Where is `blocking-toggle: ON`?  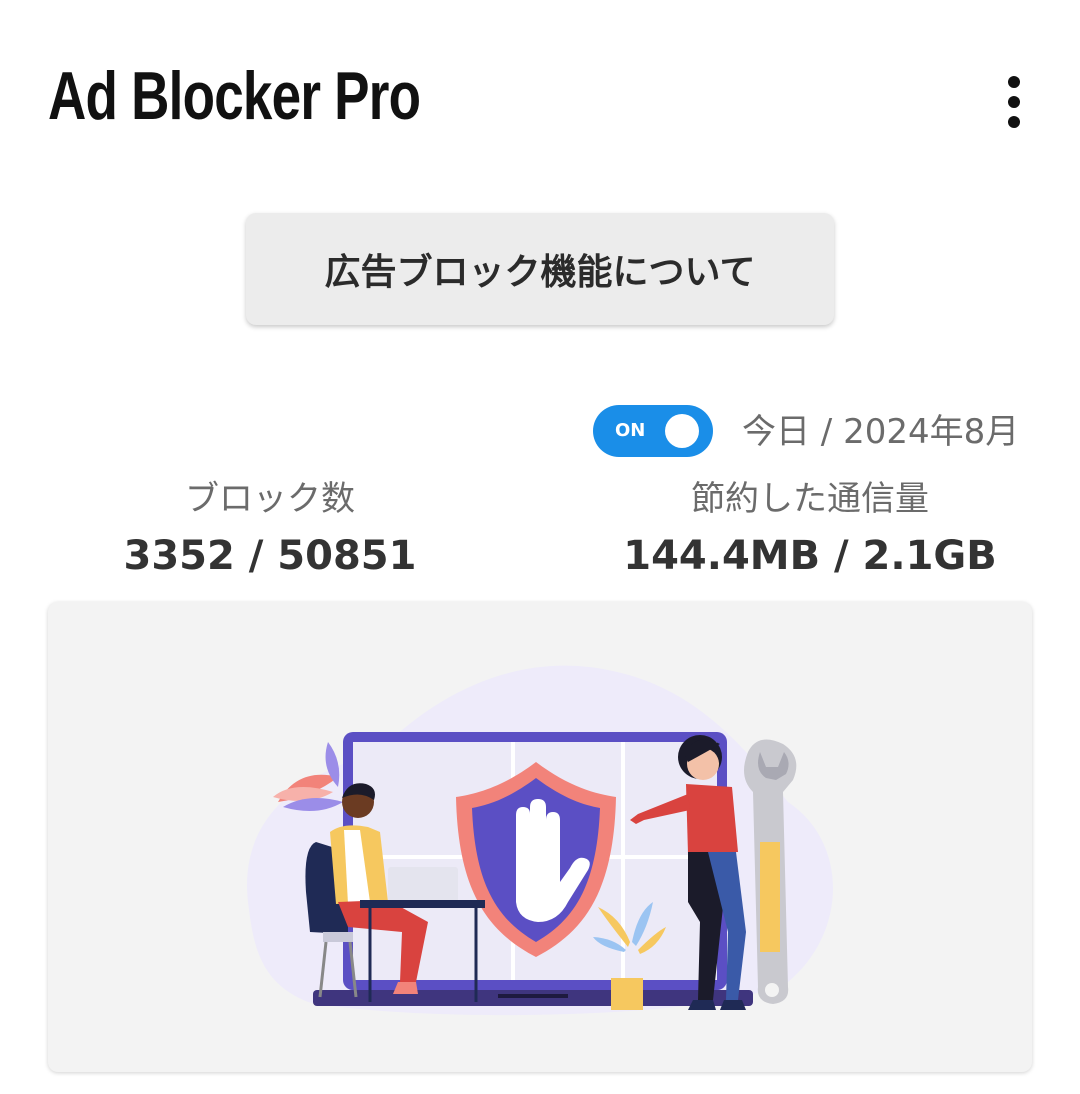
blocking-toggle: ON is located at coordinates (653, 431).